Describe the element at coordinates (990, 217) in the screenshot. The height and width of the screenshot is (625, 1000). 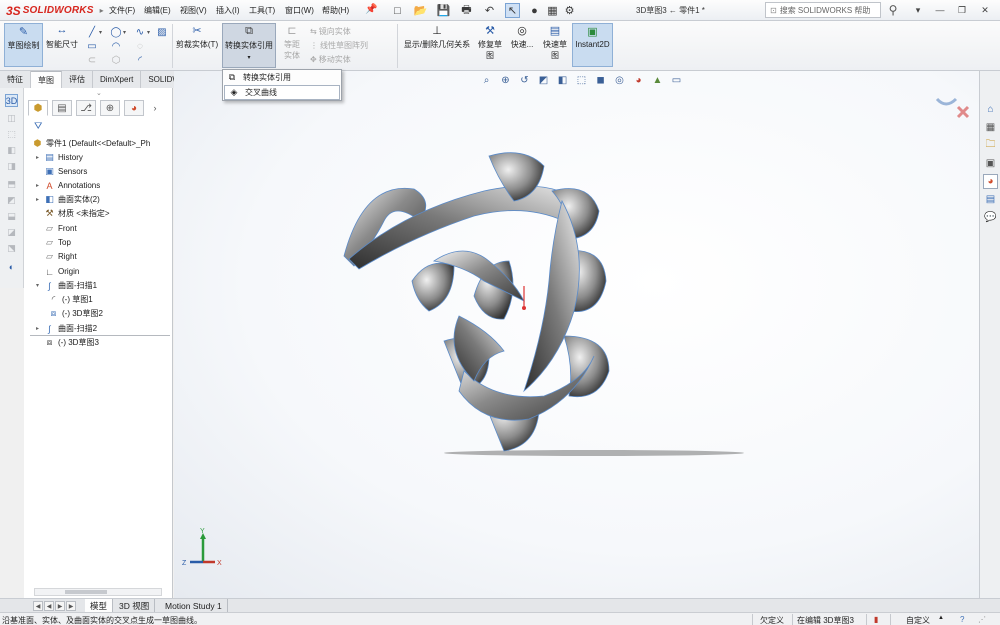
I see `forum-icon: 💬` at that location.